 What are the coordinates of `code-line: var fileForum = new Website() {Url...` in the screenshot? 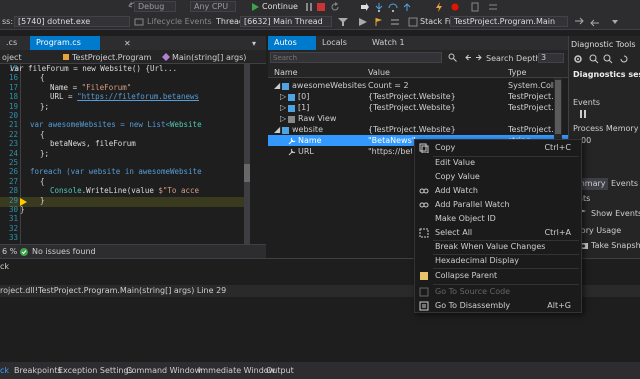 It's located at (93, 68).